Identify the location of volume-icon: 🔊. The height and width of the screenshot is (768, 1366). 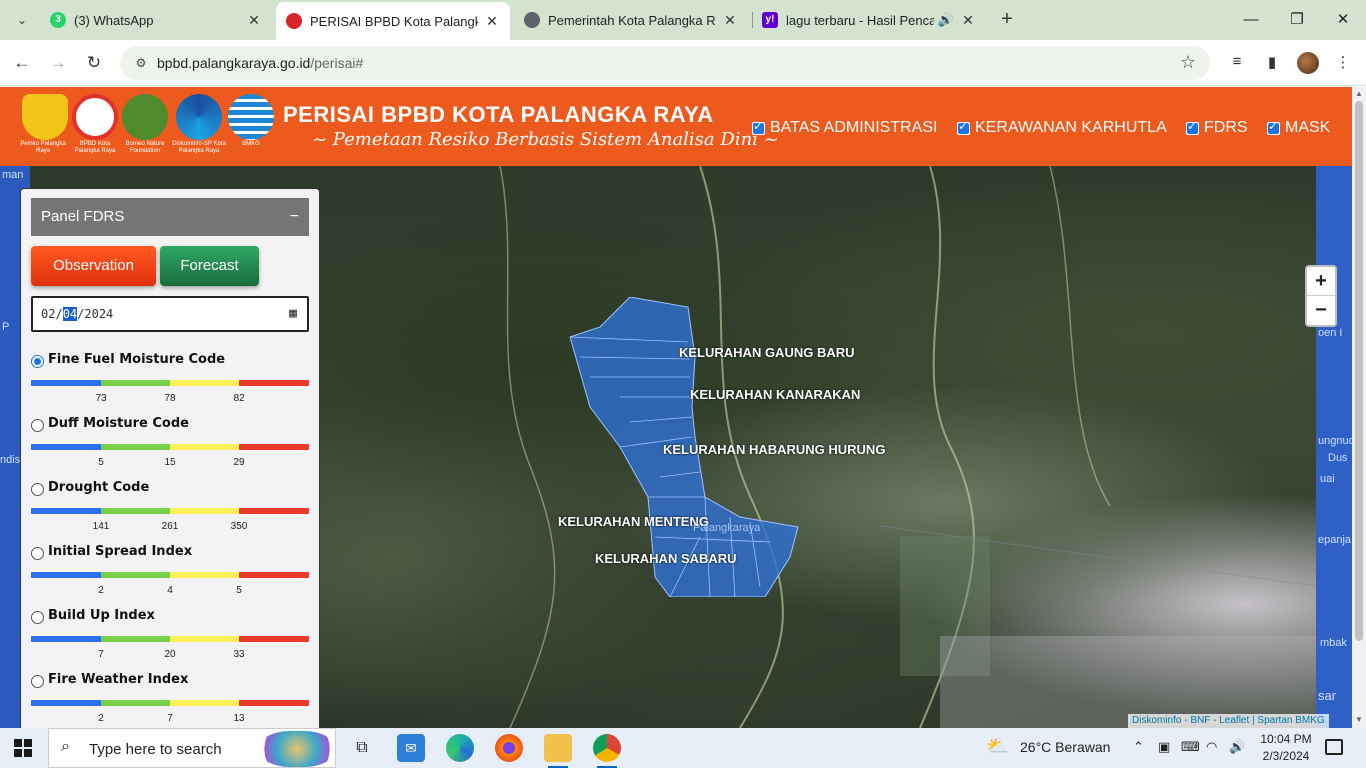
(1237, 747).